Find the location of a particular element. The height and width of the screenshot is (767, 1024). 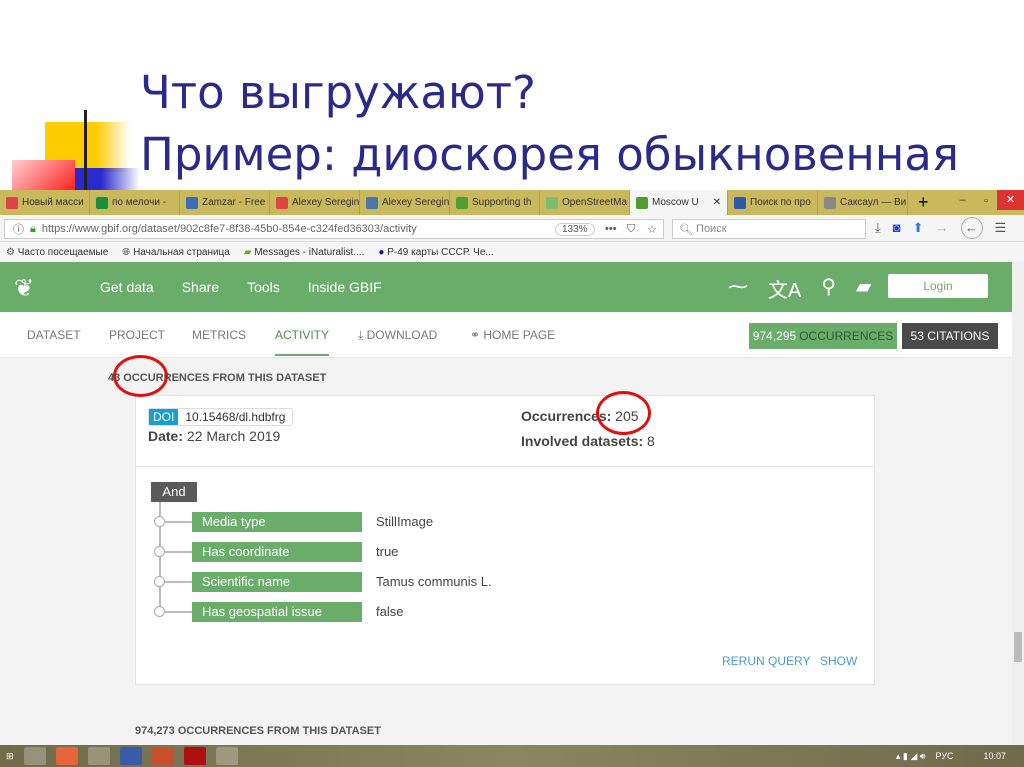

back-button: ← is located at coordinates (971, 228).